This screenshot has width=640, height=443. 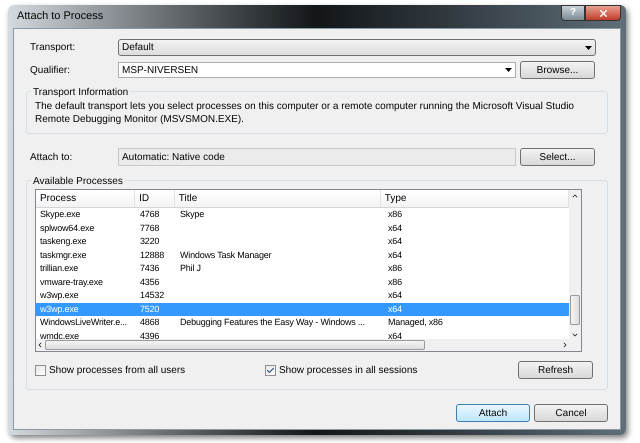 What do you see at coordinates (302, 269) in the screenshot?
I see `process-row: trillian.exe 7436 Phil J x86` at bounding box center [302, 269].